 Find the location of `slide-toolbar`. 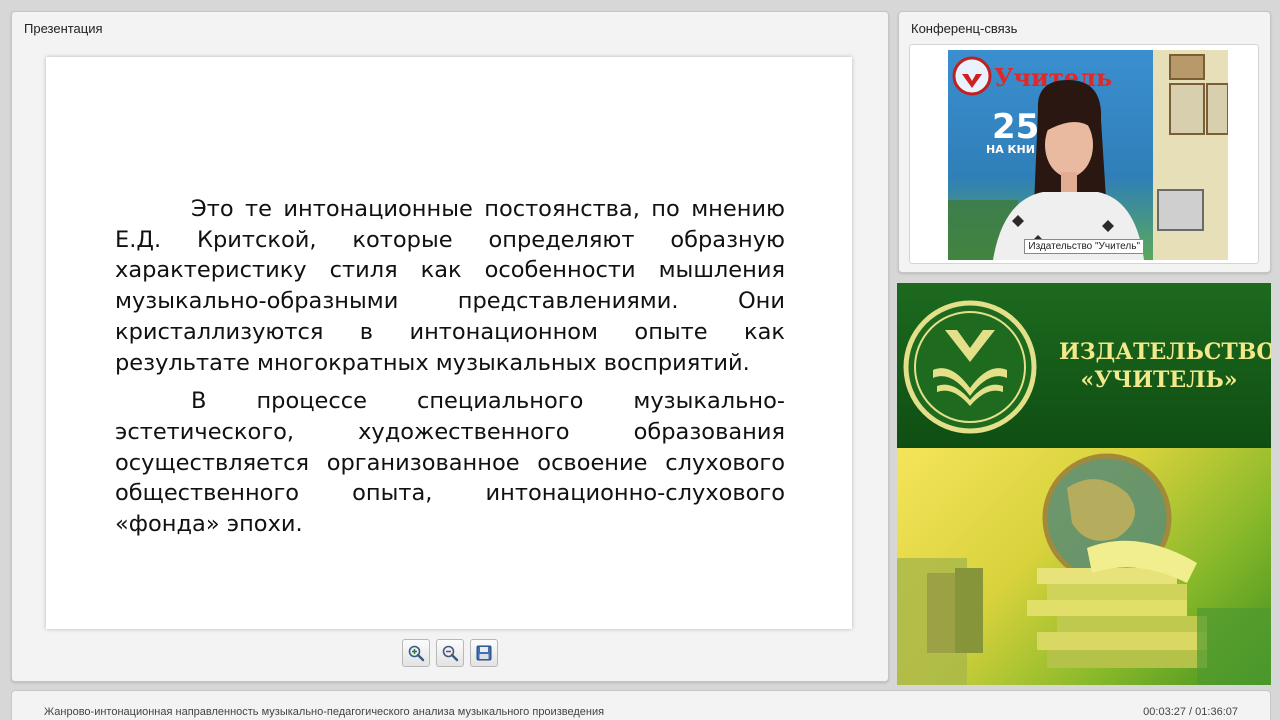

slide-toolbar is located at coordinates (450, 653).